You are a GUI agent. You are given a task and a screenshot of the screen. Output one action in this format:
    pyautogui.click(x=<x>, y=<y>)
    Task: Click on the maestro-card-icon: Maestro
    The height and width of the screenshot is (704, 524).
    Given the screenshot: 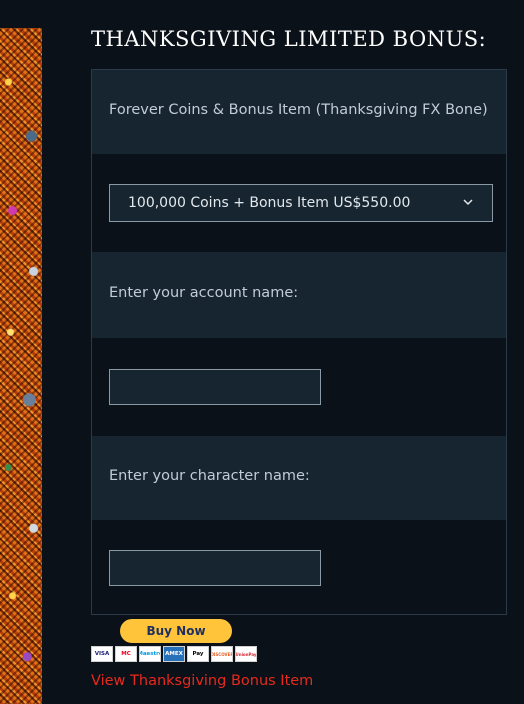 What is the action you would take?
    pyautogui.click(x=150, y=654)
    